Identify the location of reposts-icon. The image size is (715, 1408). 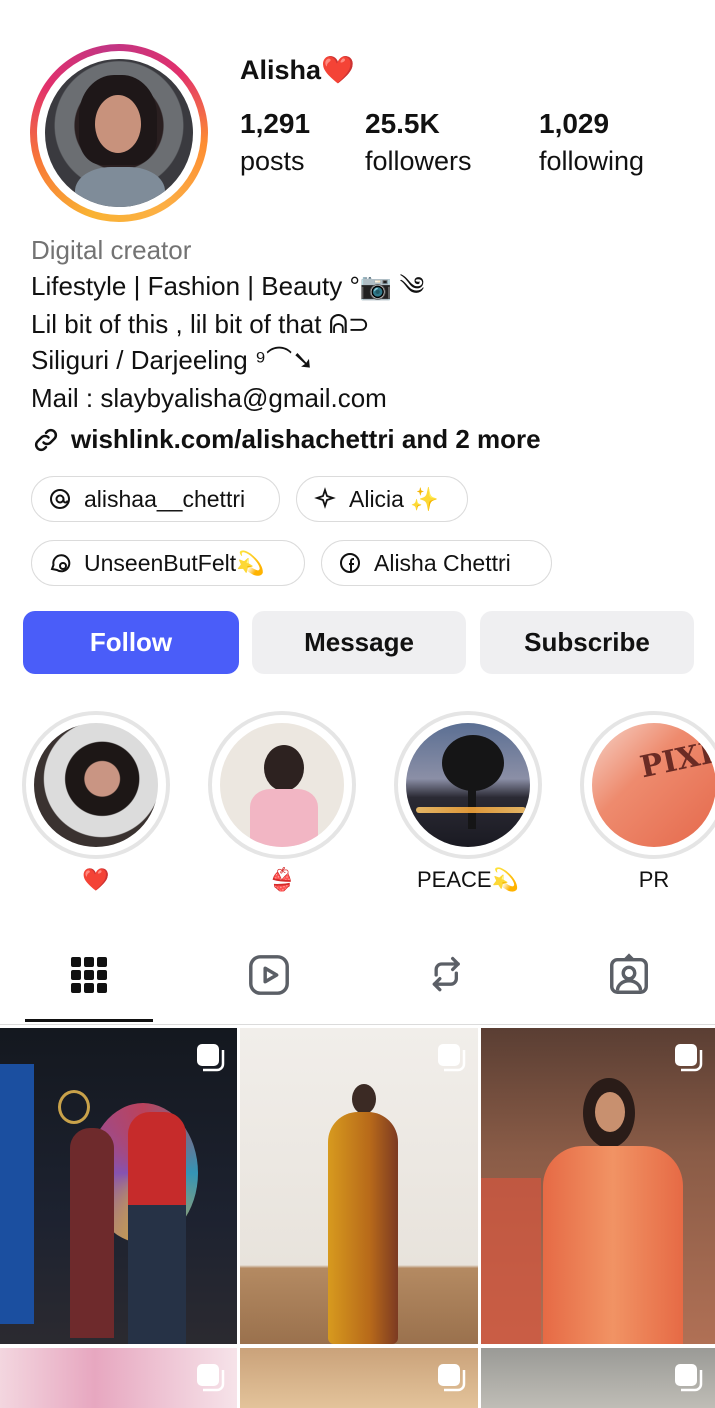
(446, 974).